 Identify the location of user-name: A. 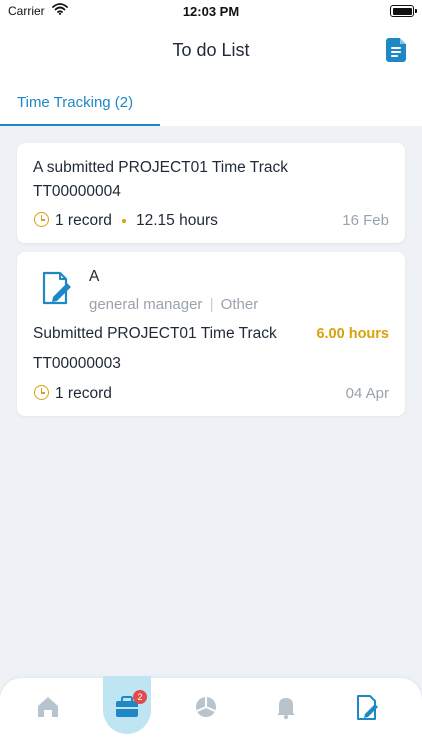
(94, 276).